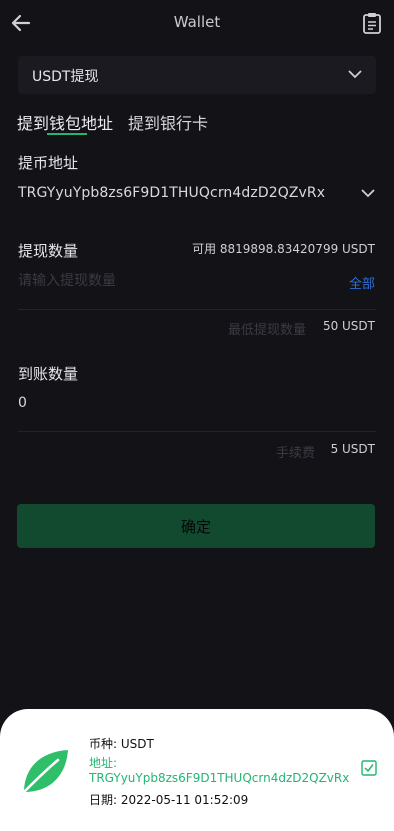  What do you see at coordinates (121, 744) in the screenshot?
I see `toast-coin: 币种: USDT` at bounding box center [121, 744].